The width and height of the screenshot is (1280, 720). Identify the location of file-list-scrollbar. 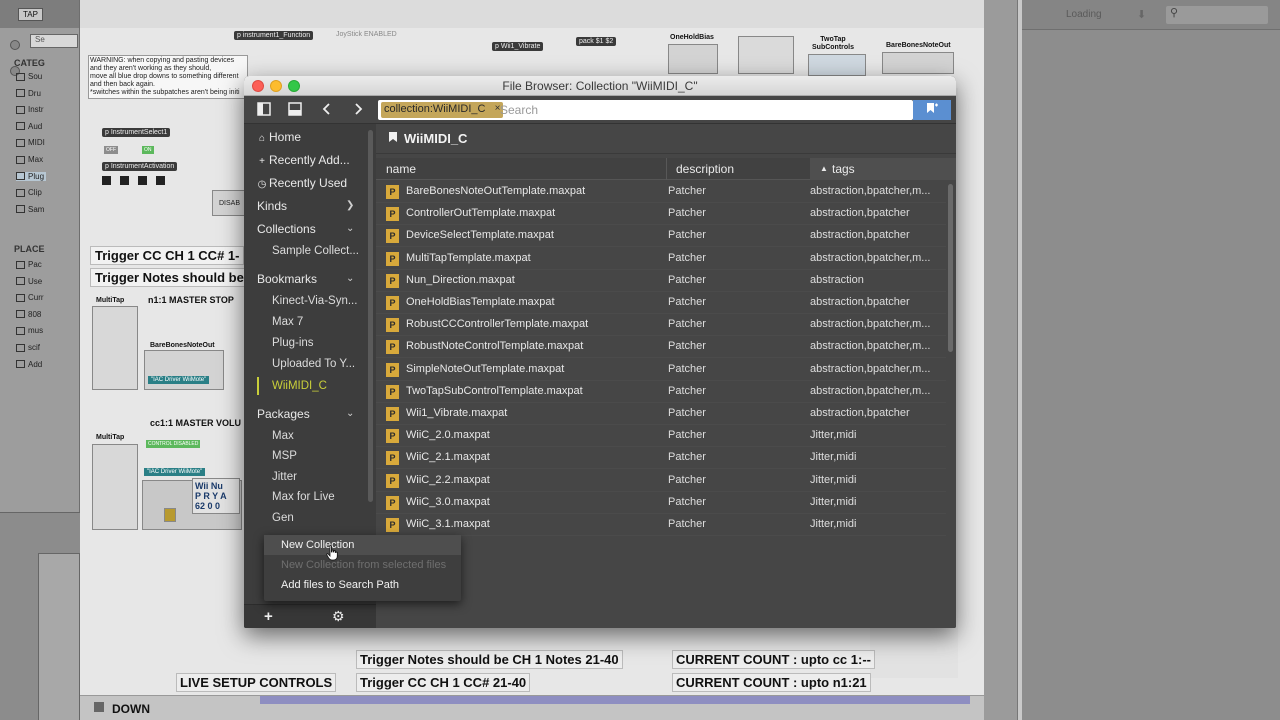
(950, 268).